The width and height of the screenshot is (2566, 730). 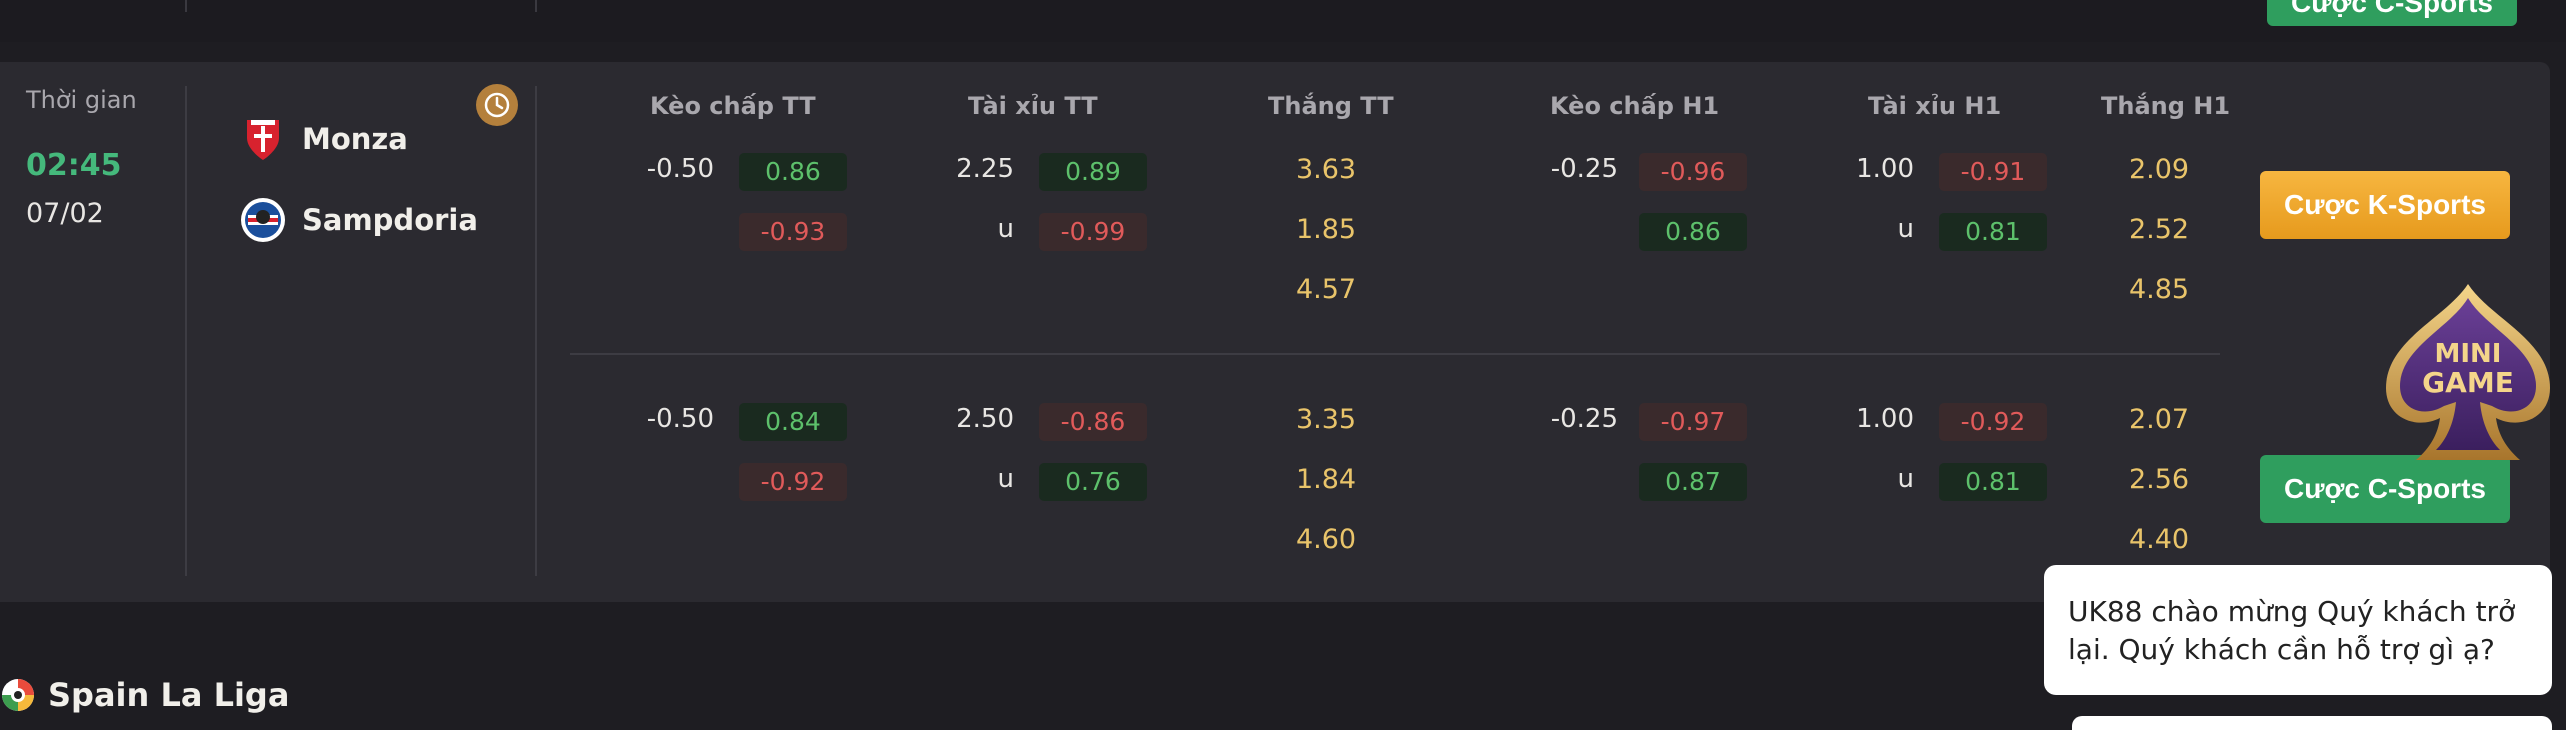 I want to click on win-odd: 2.52, so click(x=2159, y=229).